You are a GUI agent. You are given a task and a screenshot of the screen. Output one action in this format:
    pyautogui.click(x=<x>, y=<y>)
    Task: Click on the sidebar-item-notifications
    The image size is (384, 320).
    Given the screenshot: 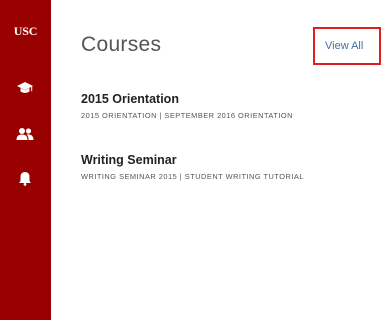 What is the action you would take?
    pyautogui.click(x=25, y=178)
    